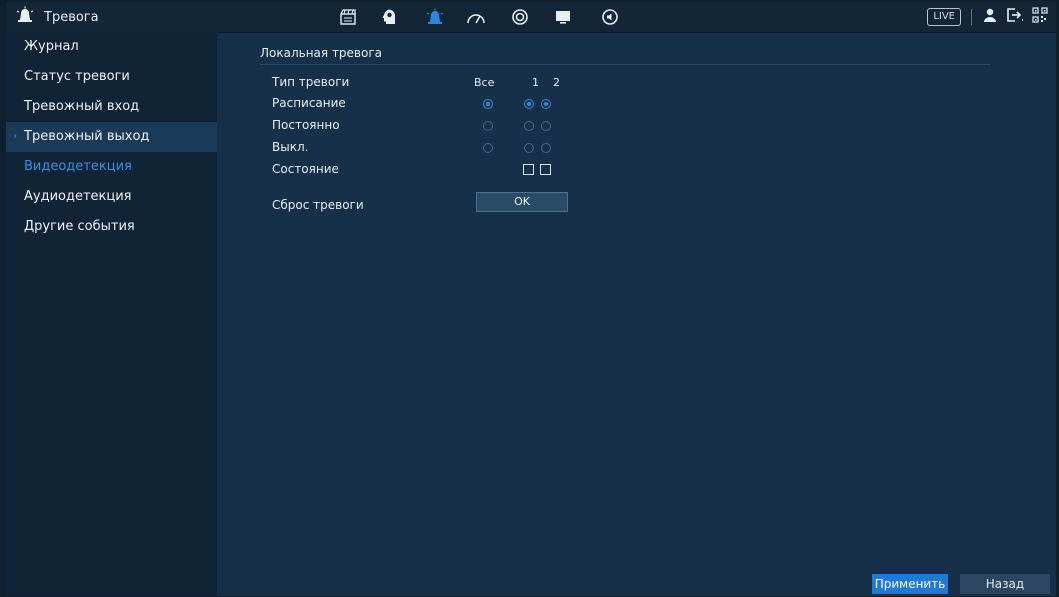 Image resolution: width=1059 pixels, height=597 pixels. Describe the element at coordinates (489, 17) in the screenshot. I see `main-nav` at that location.